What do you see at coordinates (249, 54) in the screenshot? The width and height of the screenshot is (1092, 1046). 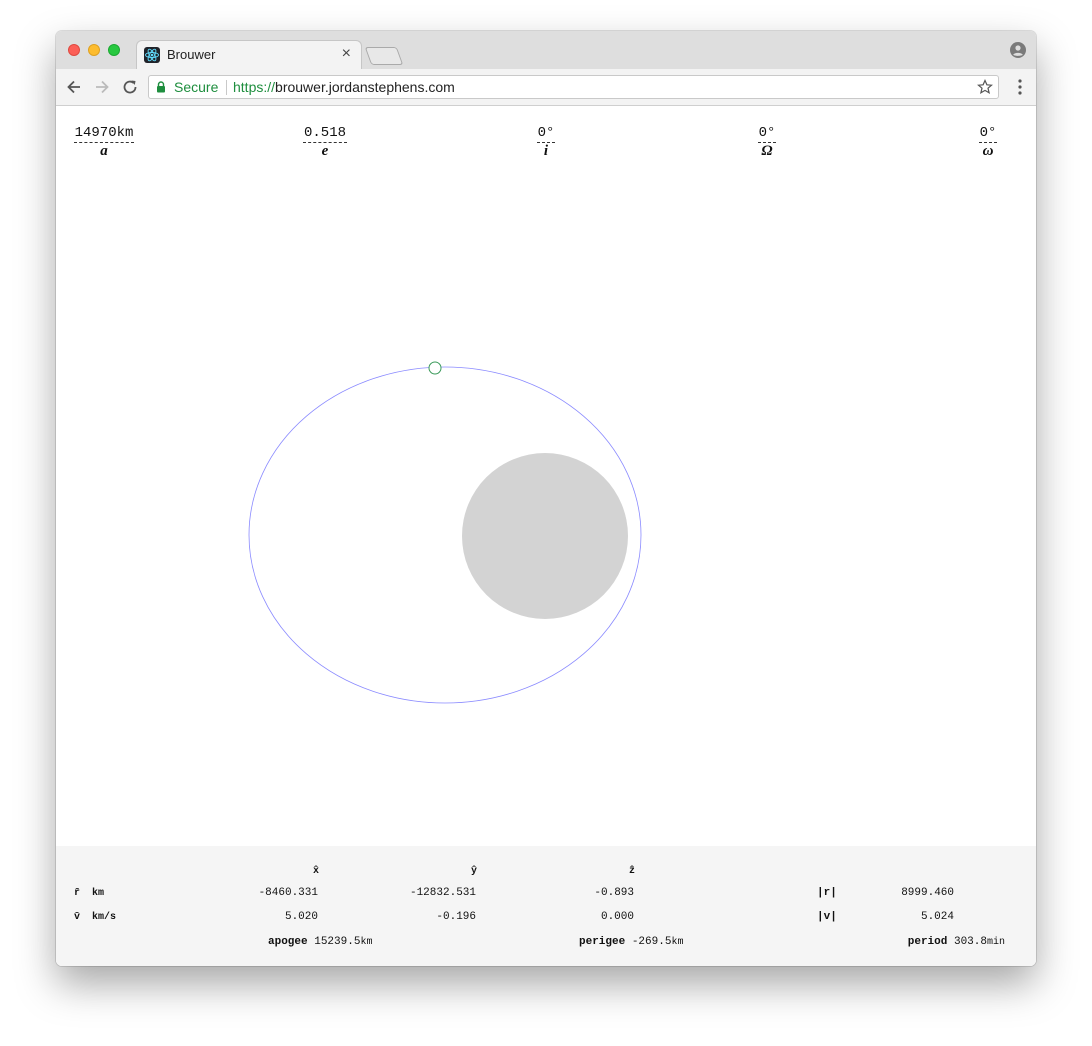 I see `browser-tab: Brouwer ×` at bounding box center [249, 54].